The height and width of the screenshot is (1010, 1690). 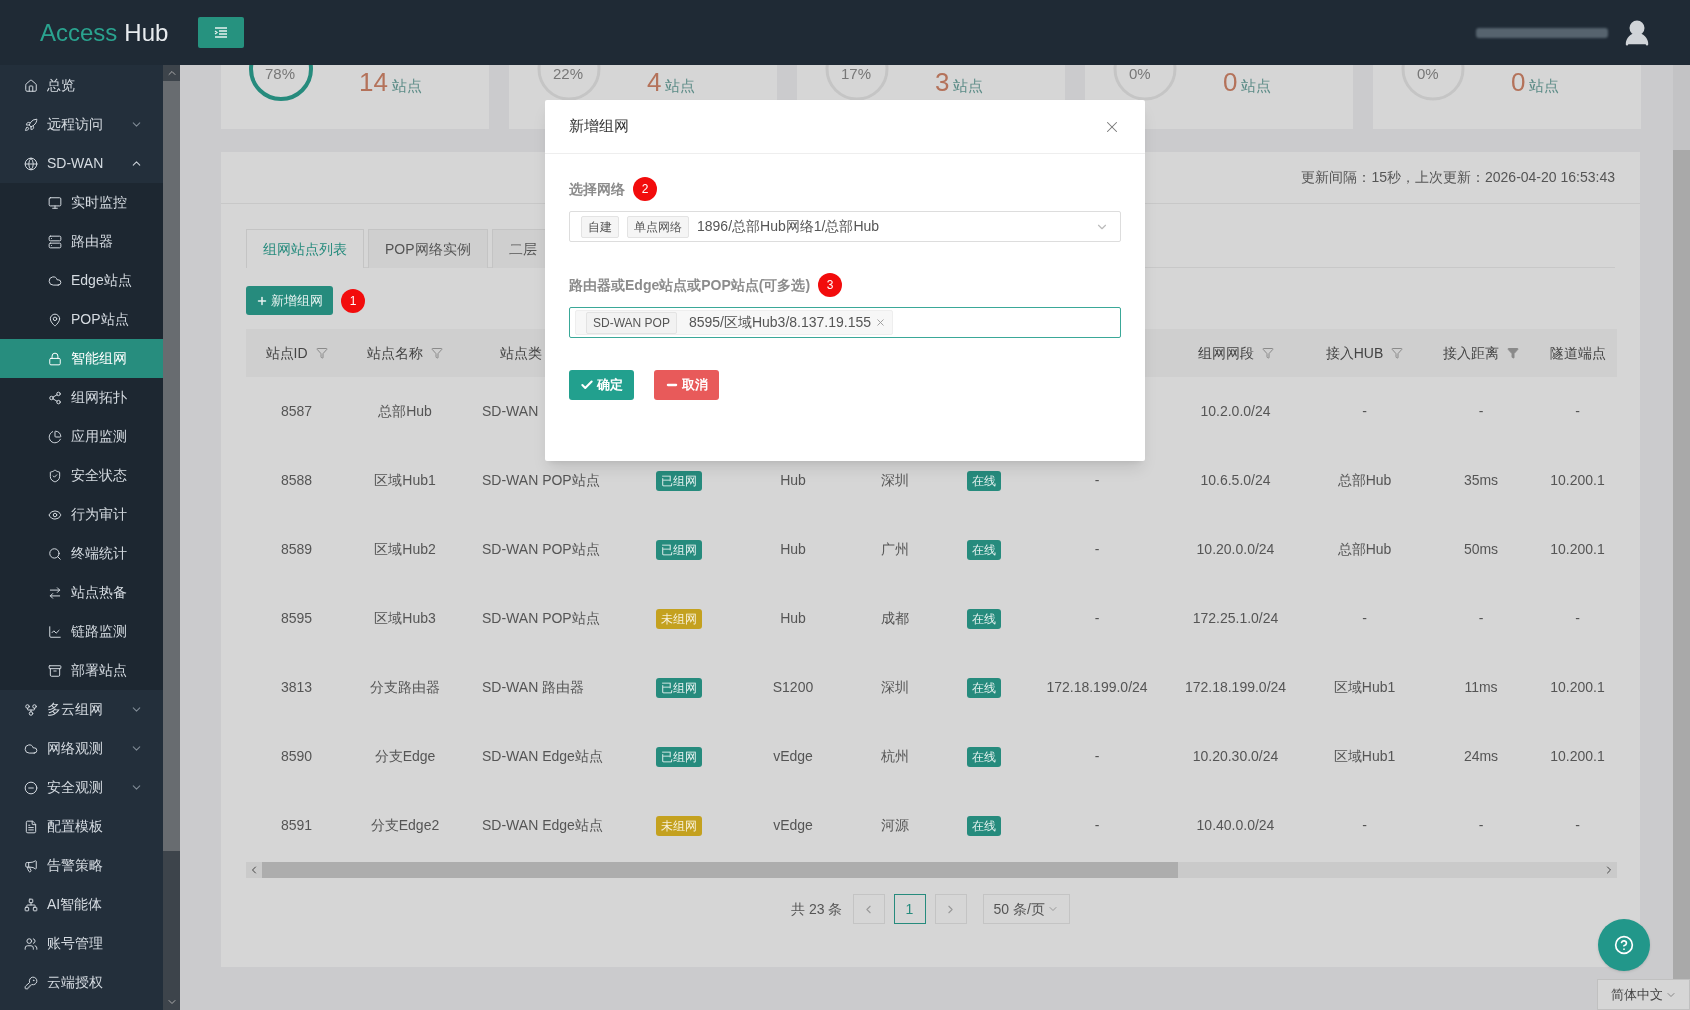 I want to click on nav-item: 安全状态, so click(x=81, y=475).